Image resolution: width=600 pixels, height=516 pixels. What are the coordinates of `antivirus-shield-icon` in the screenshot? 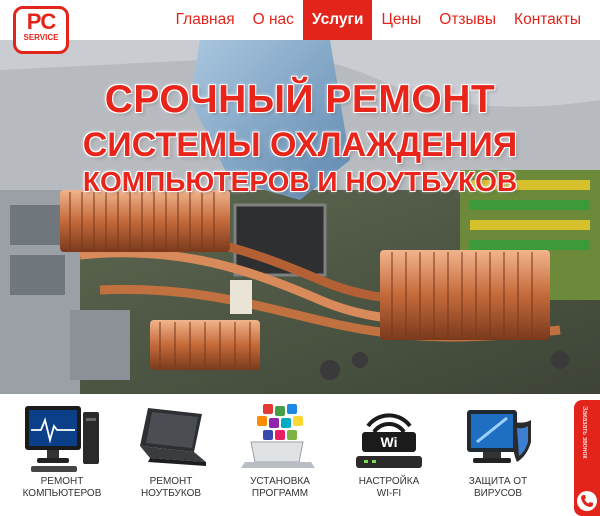 It's located at (499, 436).